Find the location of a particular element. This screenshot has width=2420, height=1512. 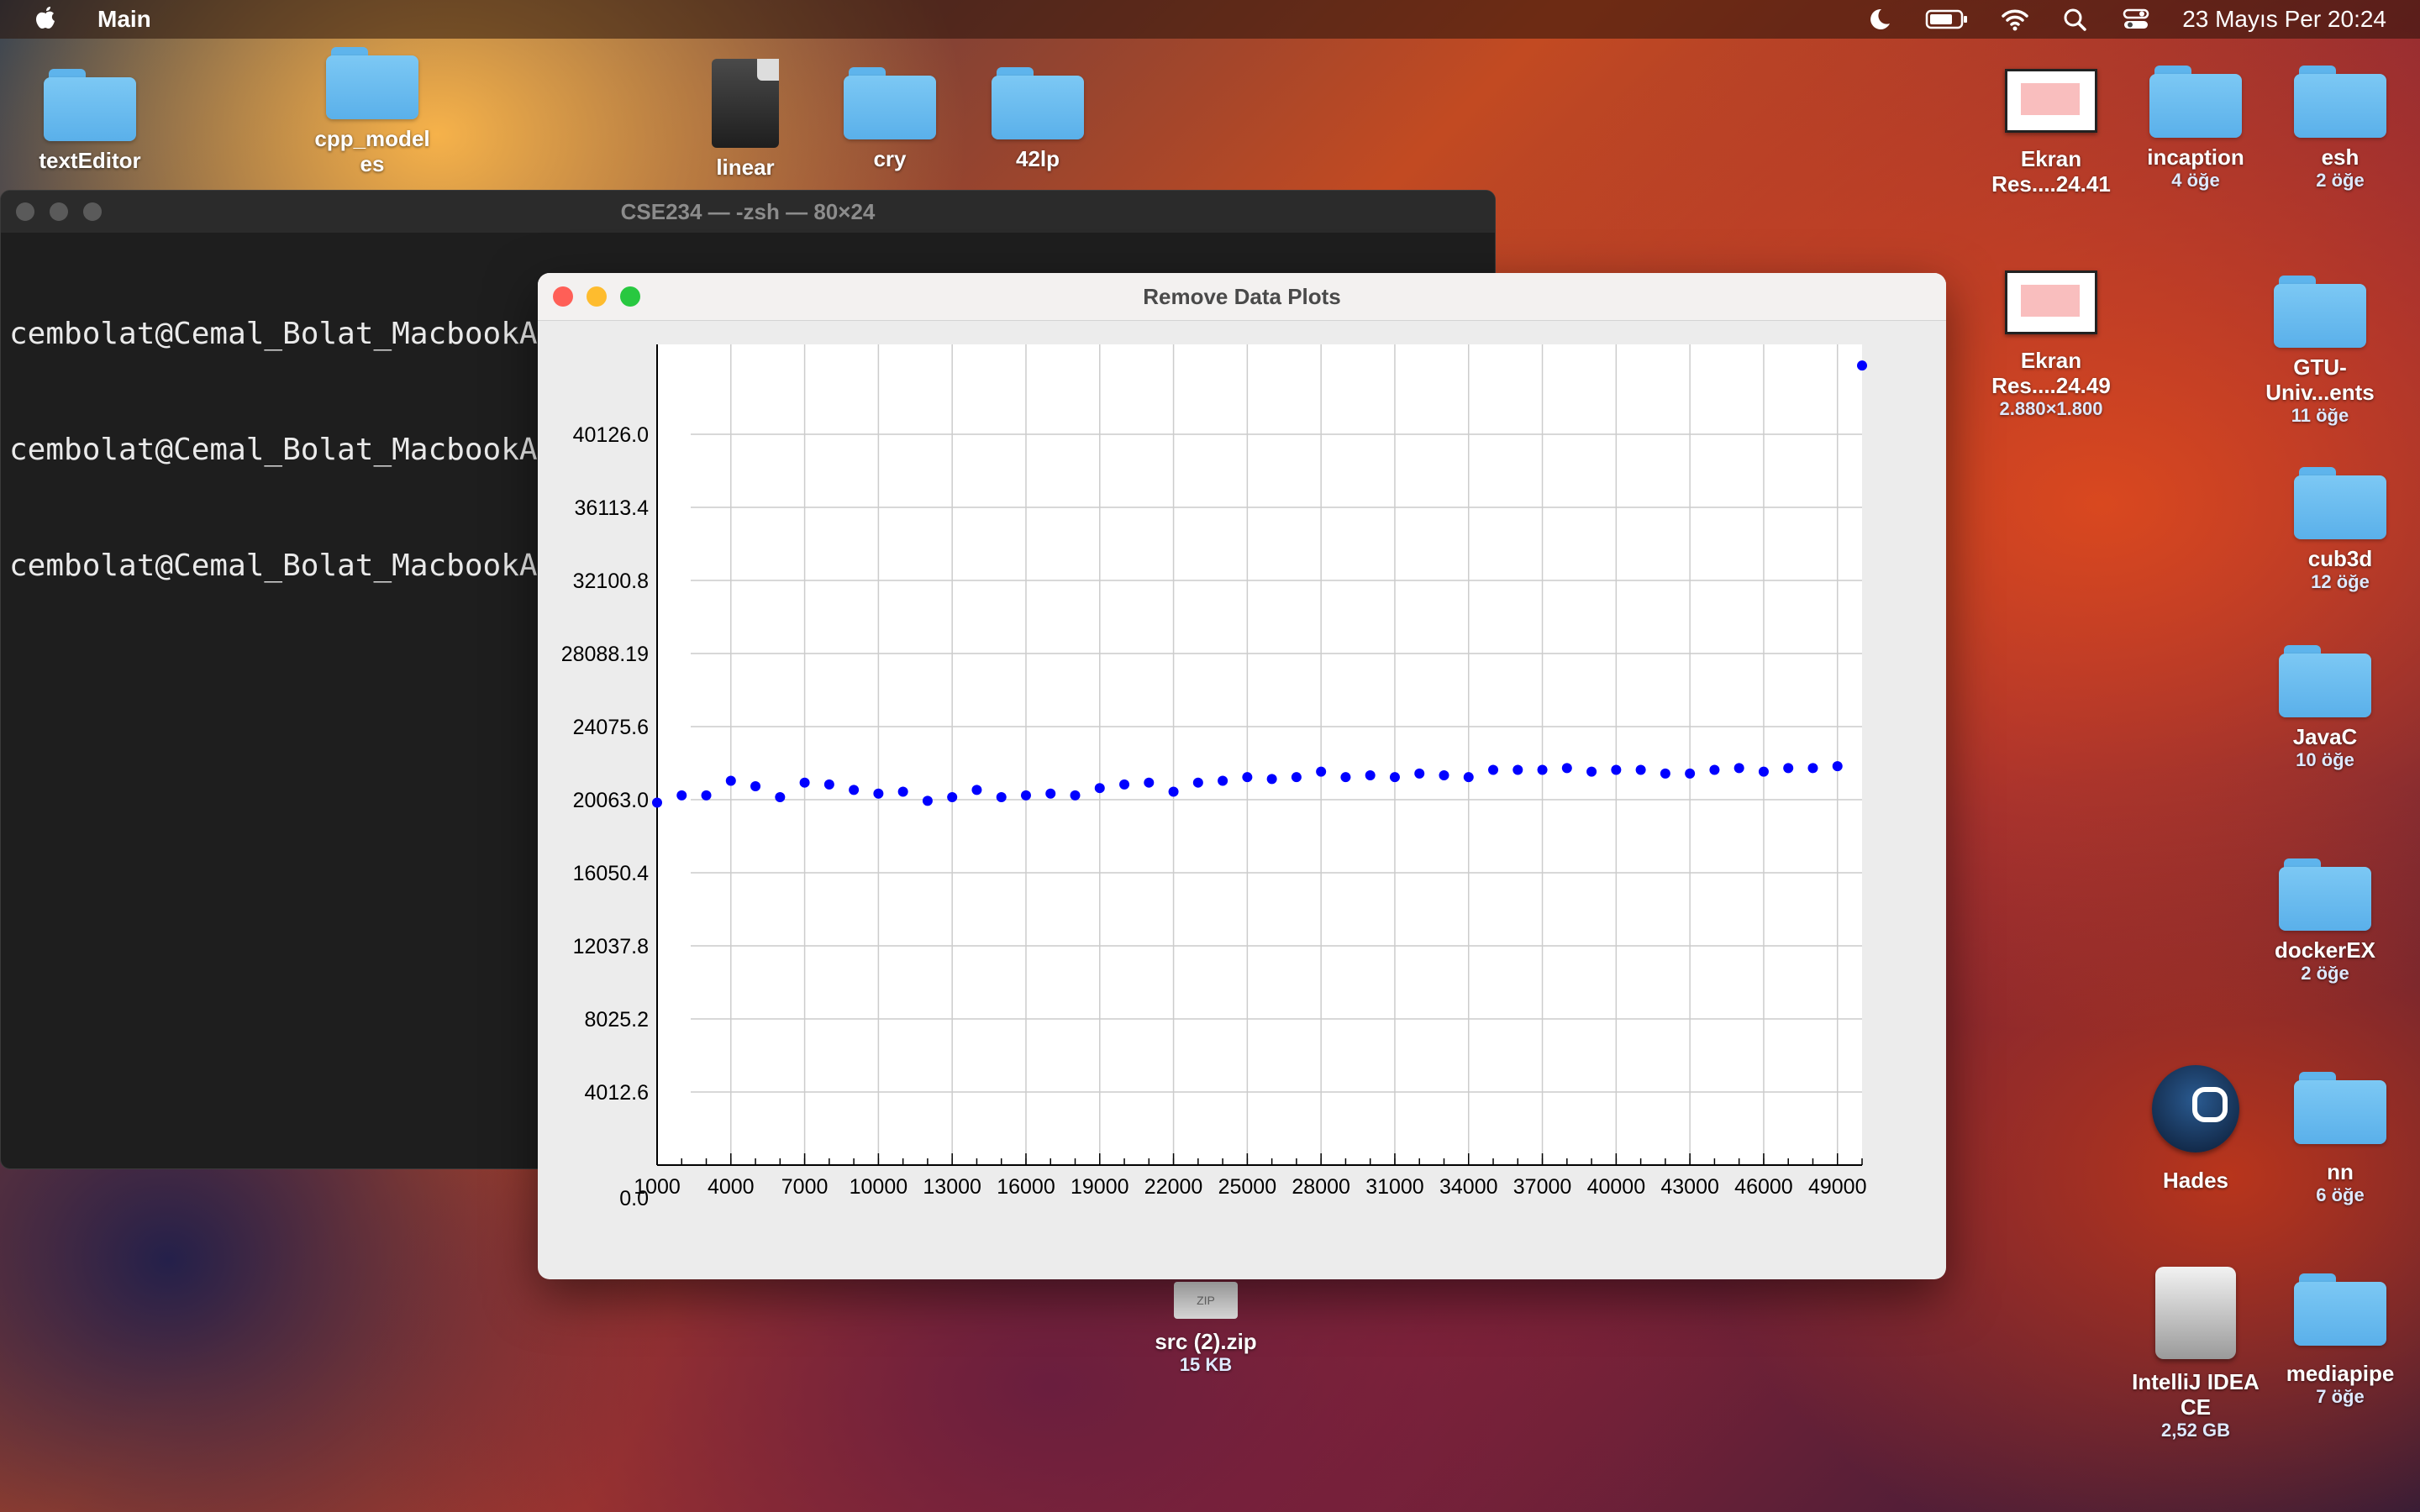

desktop-app-intellij: IntelliJ IDEA CE 2,52 GB is located at coordinates (2195, 1354).